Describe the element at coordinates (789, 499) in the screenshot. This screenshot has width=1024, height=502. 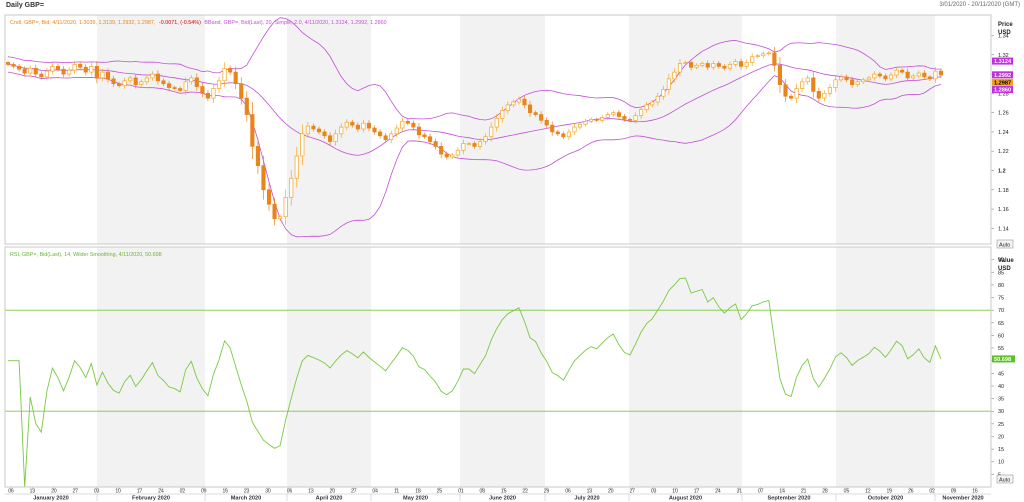
I see `month-label: September 2020` at that location.